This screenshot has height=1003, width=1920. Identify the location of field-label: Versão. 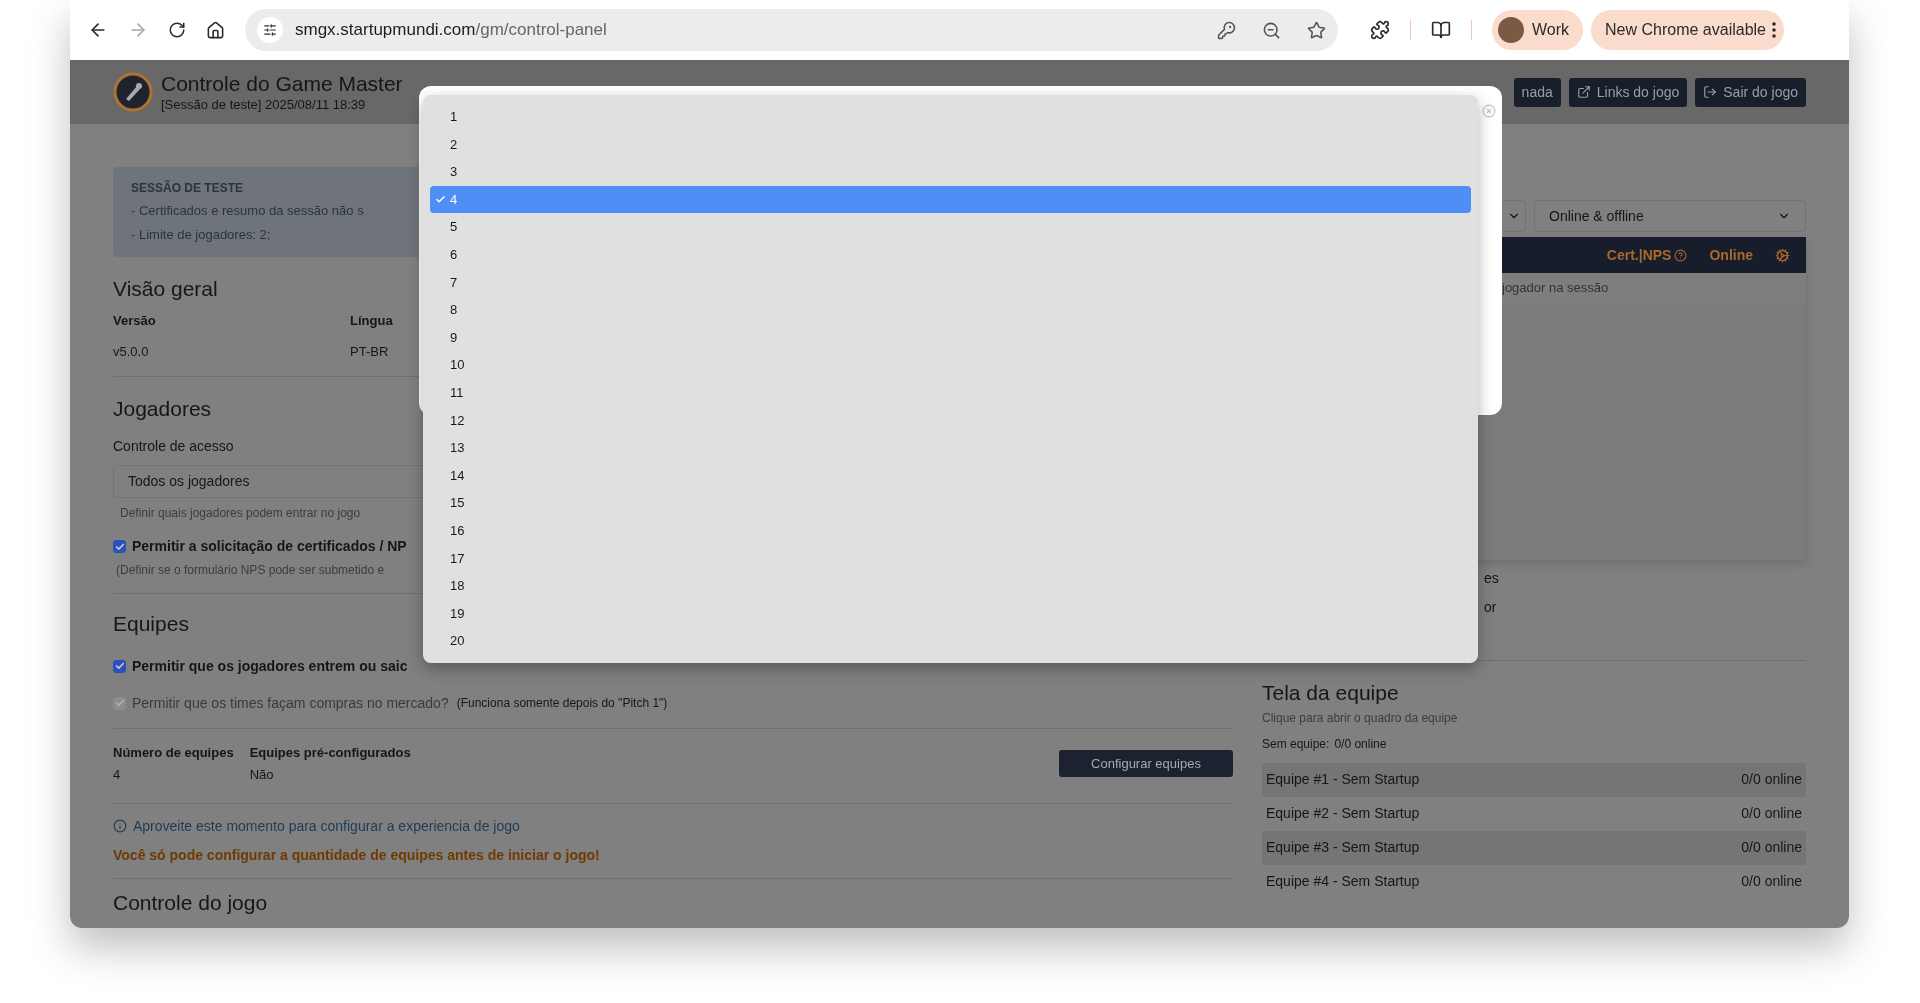
(135, 320).